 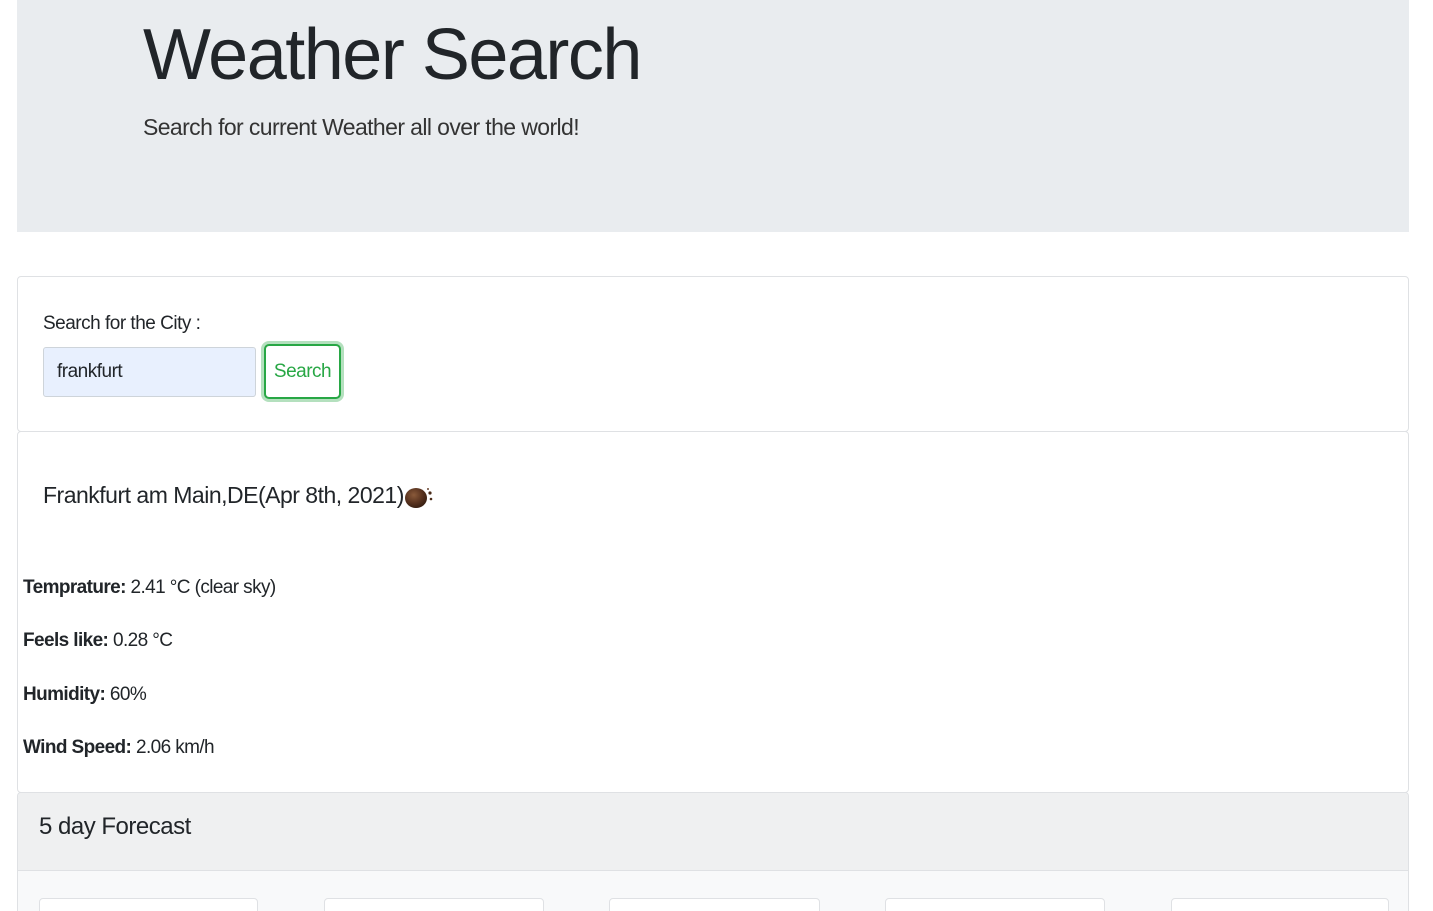 I want to click on humidity-label: Humidity:, so click(x=64, y=694).